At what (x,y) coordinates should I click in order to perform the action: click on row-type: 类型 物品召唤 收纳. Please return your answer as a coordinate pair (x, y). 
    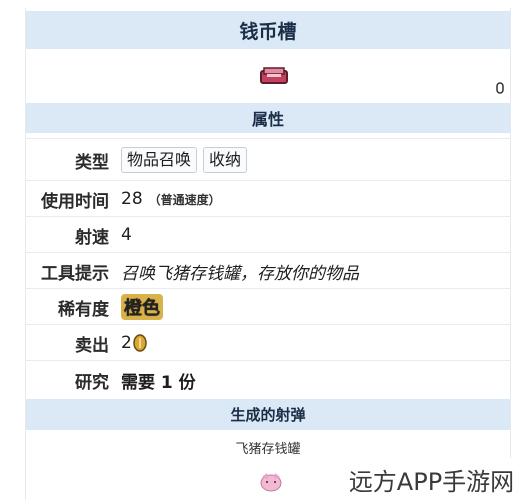
    Looking at the image, I should click on (268, 159).